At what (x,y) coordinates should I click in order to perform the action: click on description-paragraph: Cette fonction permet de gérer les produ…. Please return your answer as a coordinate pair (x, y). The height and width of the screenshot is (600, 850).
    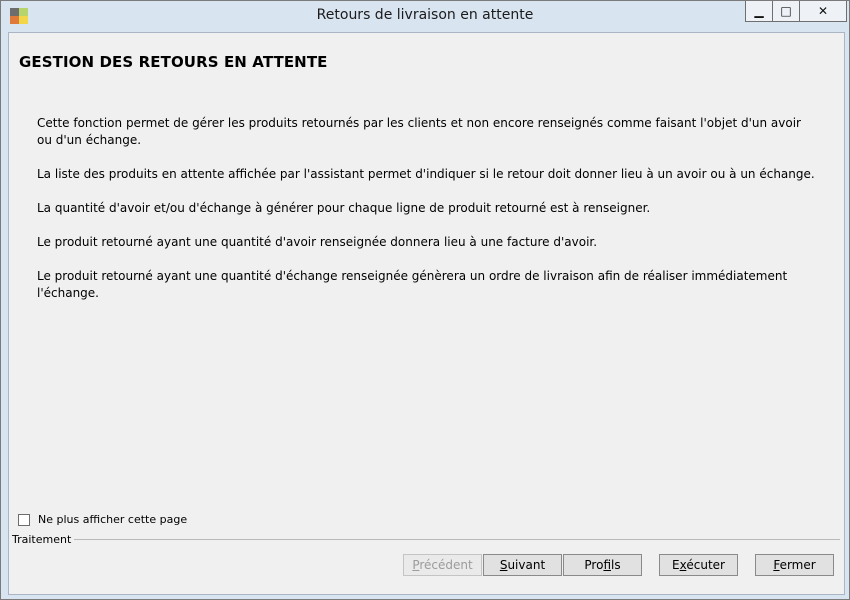
    Looking at the image, I should click on (419, 131).